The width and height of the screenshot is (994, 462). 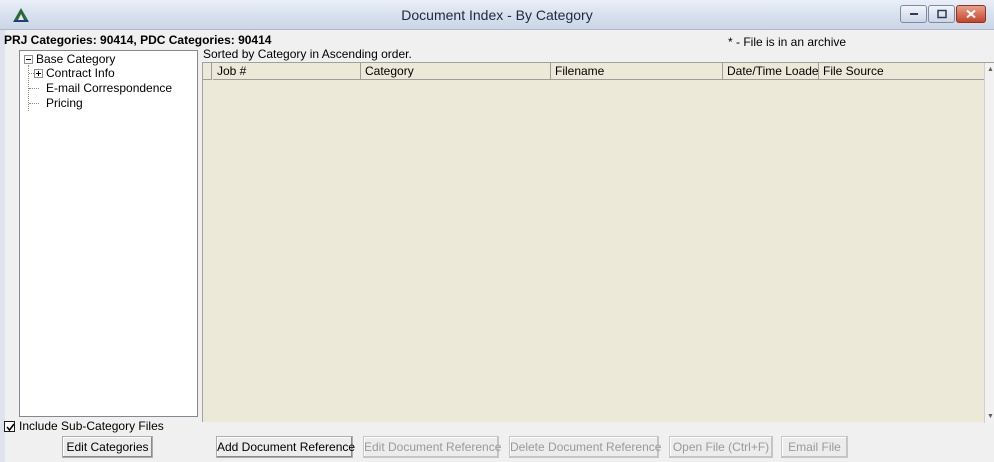 I want to click on title-bar: Document Index - By Category, so click(x=497, y=15).